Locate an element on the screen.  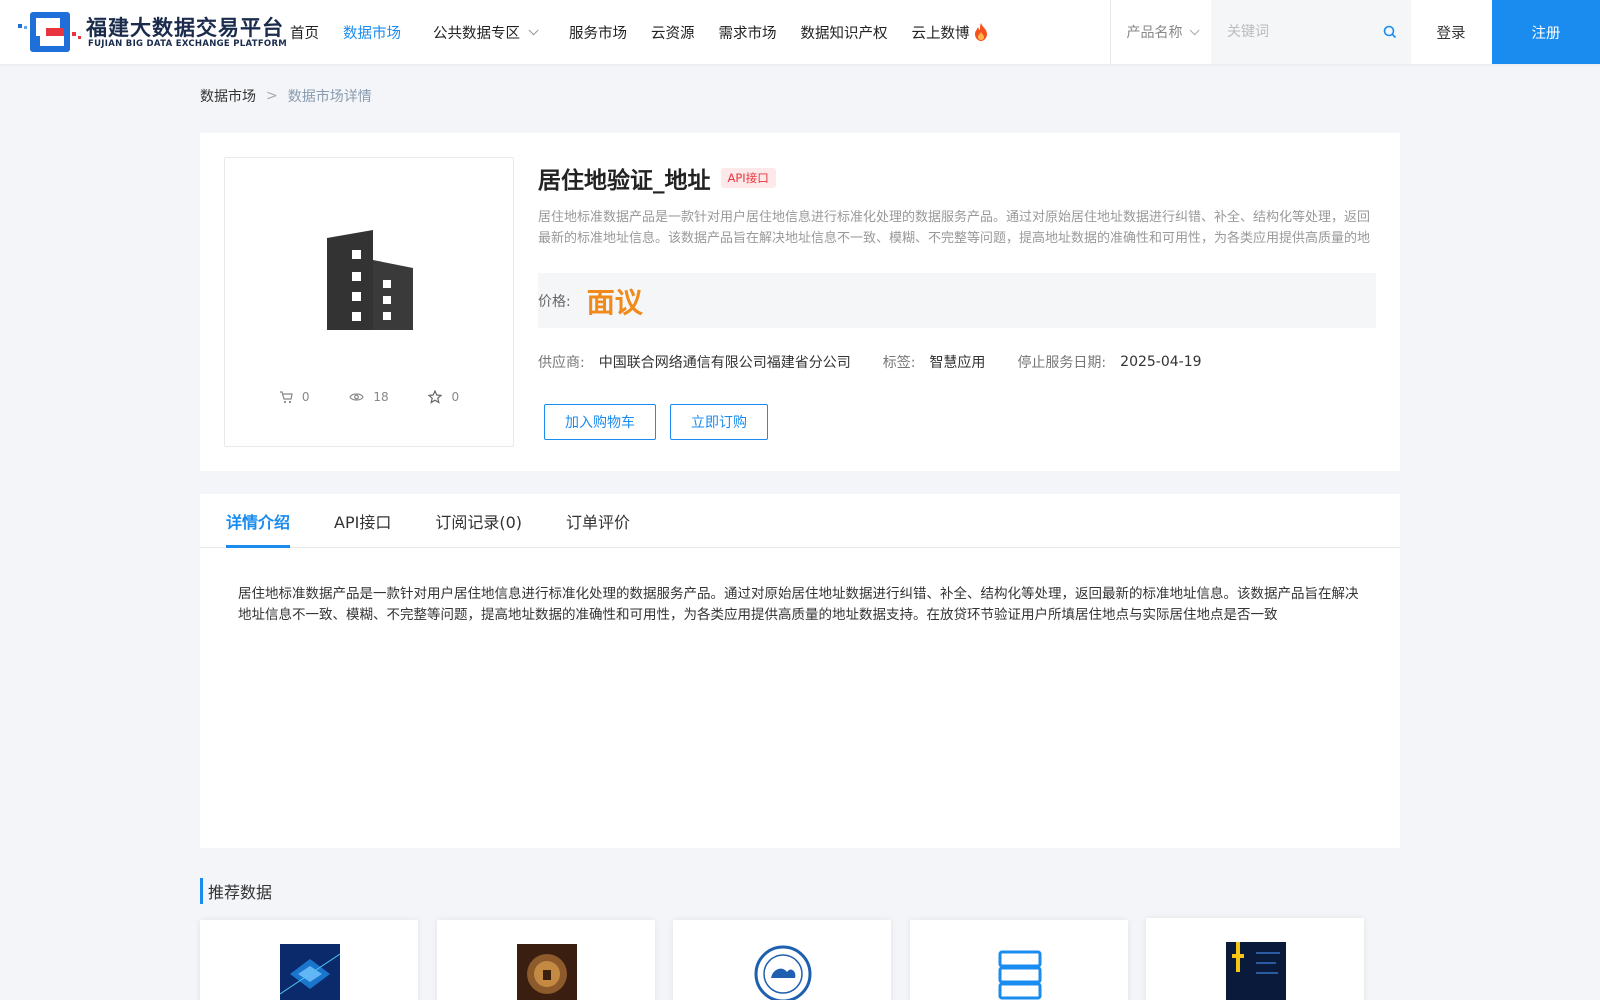
tag-label: 标签: is located at coordinates (899, 363).